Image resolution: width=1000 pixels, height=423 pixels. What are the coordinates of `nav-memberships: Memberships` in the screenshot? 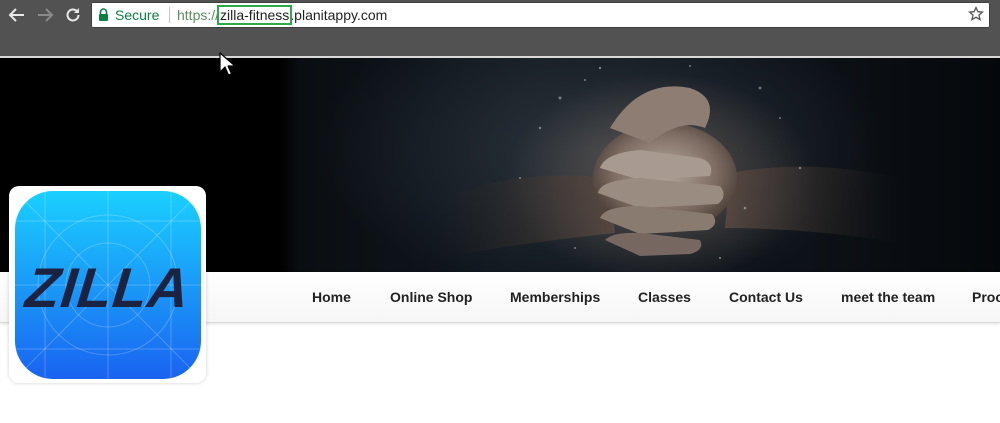 It's located at (555, 297).